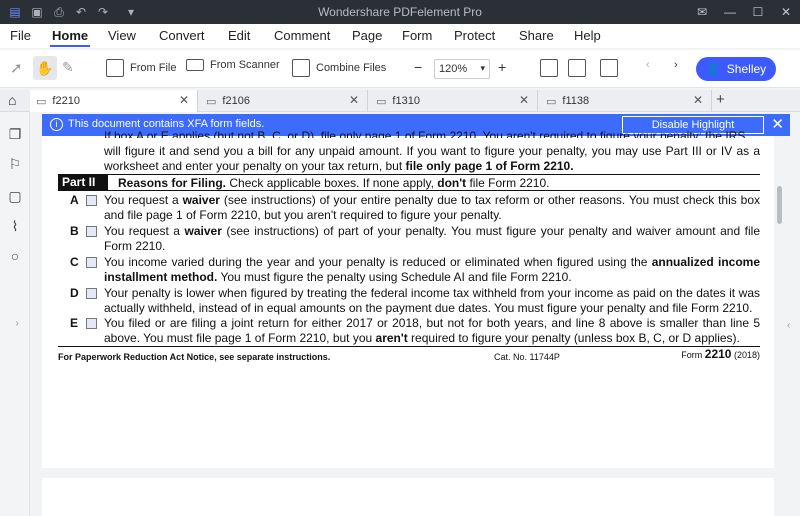 This screenshot has width=800, height=516. What do you see at coordinates (245, 65) in the screenshot?
I see `from-scanner-label: From Scanner` at bounding box center [245, 65].